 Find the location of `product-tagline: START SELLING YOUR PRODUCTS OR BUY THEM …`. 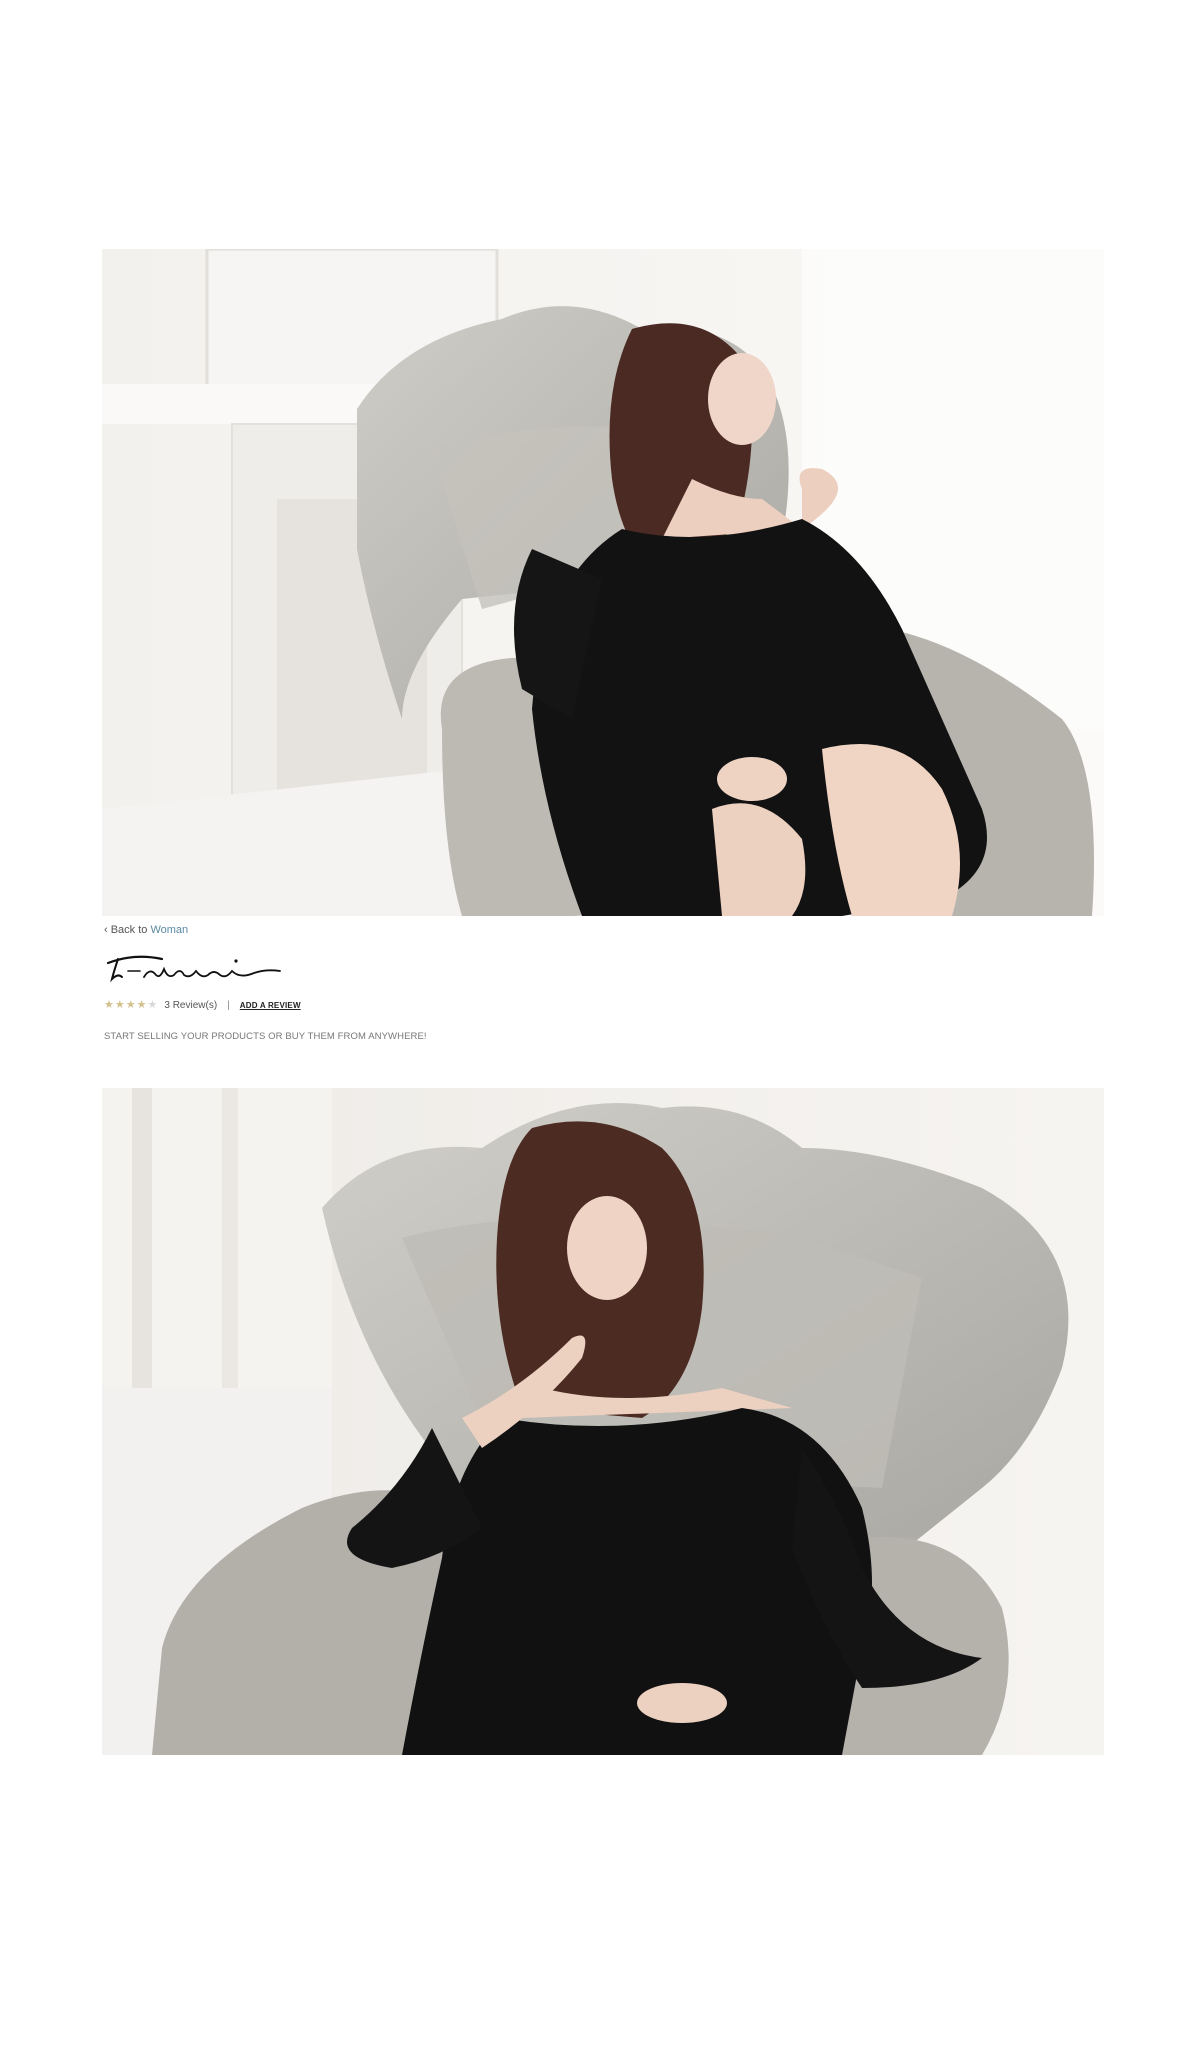

product-tagline: START SELLING YOUR PRODUCTS OR BUY THEM … is located at coordinates (265, 1036).